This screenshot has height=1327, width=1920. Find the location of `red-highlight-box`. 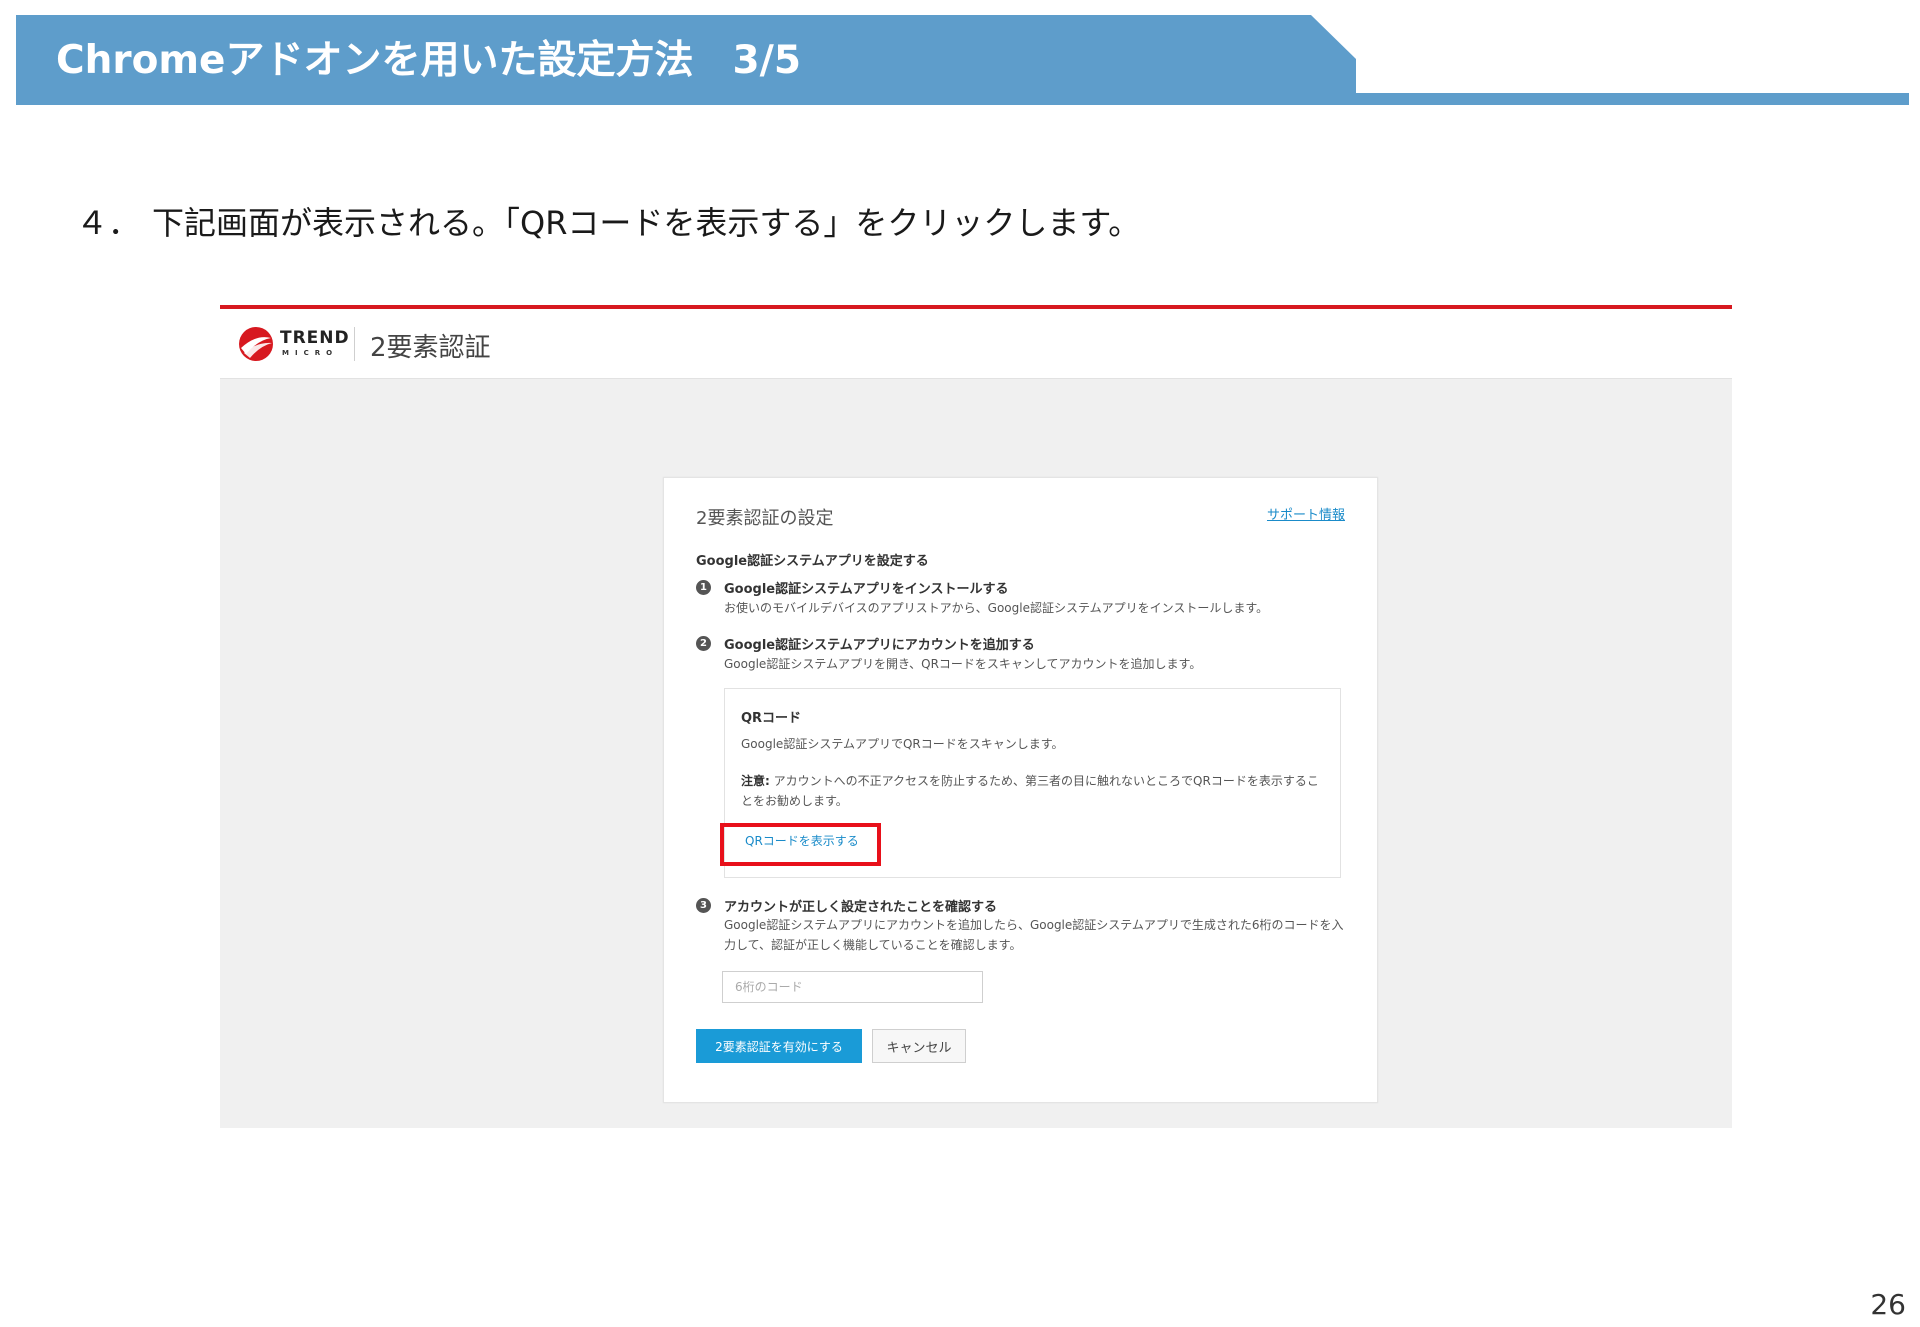

red-highlight-box is located at coordinates (800, 844).